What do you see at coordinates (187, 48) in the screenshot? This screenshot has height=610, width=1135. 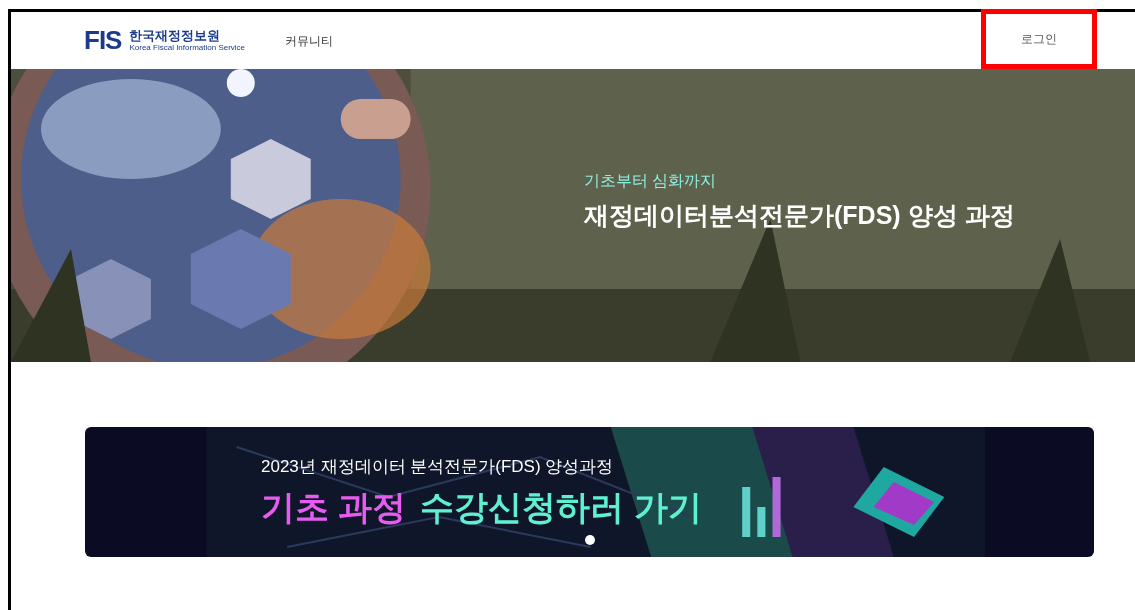 I see `logo-subtitle: Korea Fiscal Information Service` at bounding box center [187, 48].